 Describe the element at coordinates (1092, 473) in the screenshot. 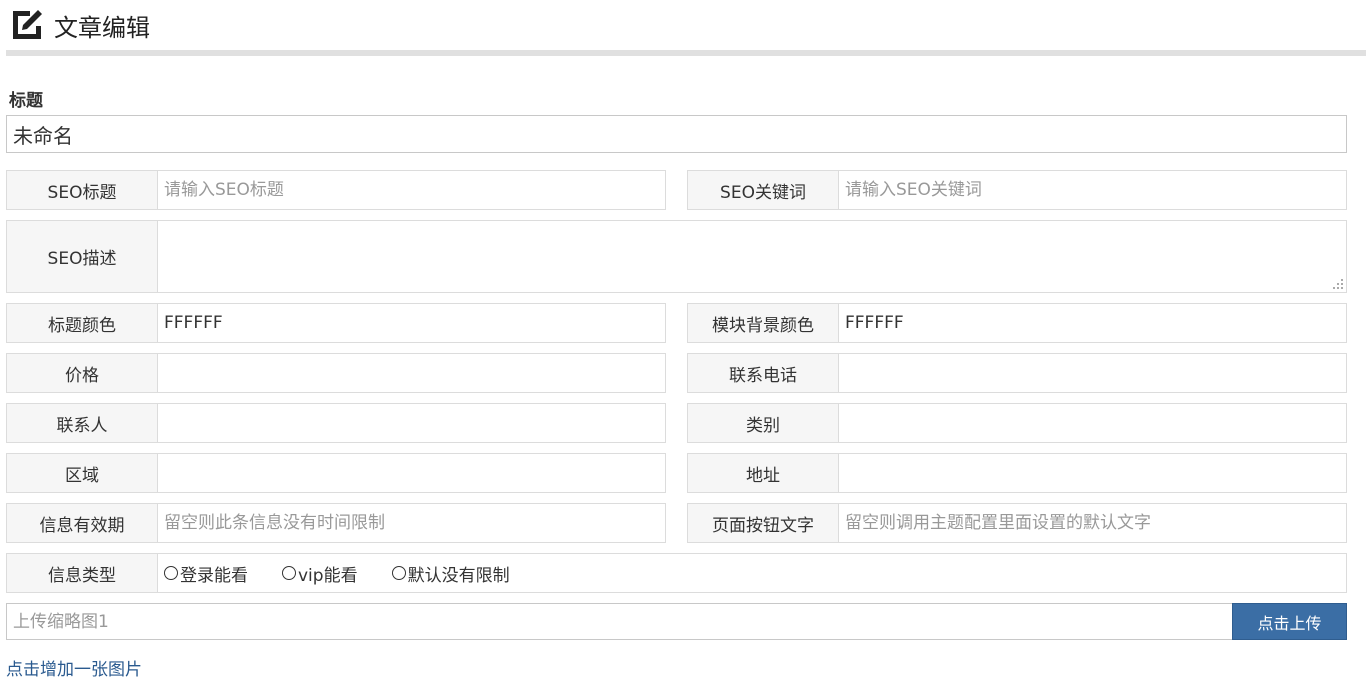

I see `address-input` at that location.